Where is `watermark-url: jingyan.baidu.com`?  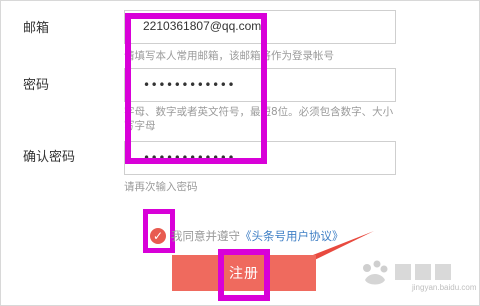
watermark-url: jingyan.baidu.com is located at coordinates (444, 287).